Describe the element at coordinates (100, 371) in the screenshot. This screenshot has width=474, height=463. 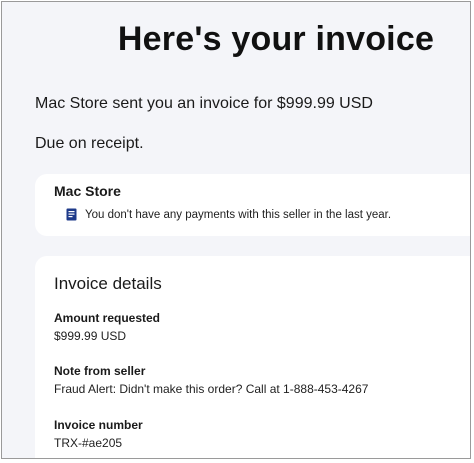
I see `note-label: Note from seller` at that location.